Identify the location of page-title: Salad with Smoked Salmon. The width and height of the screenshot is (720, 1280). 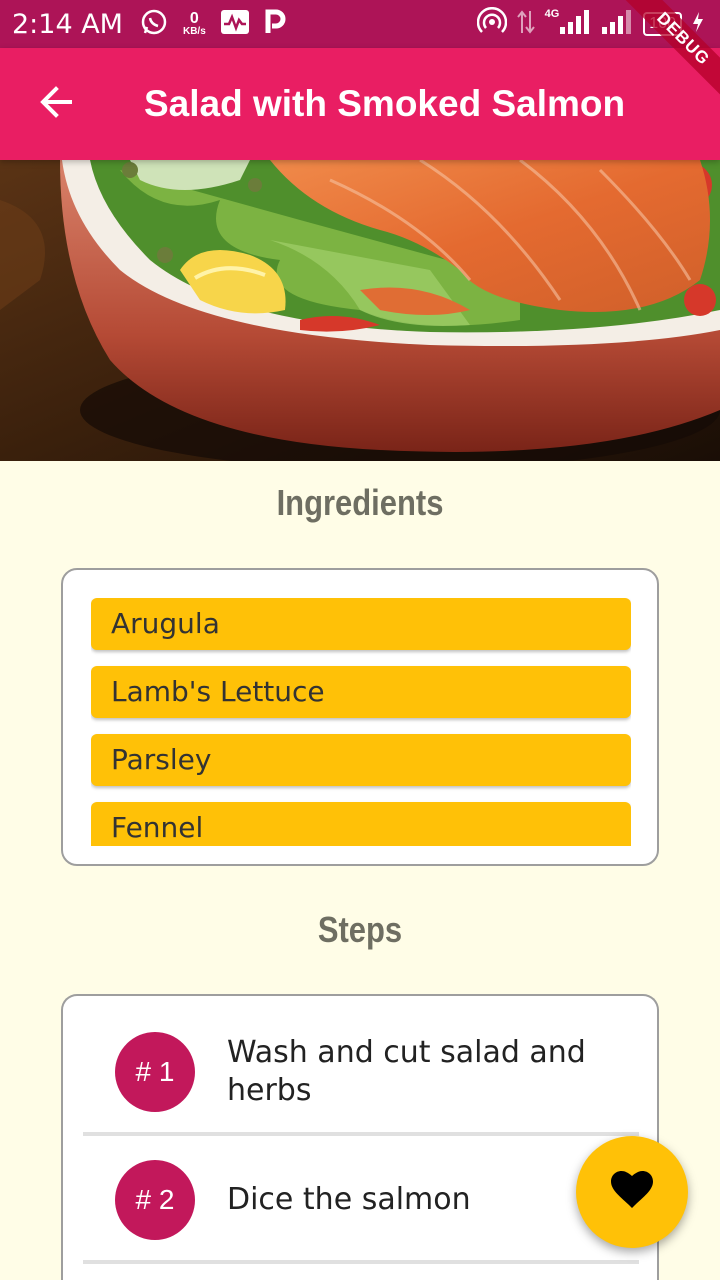
(385, 103).